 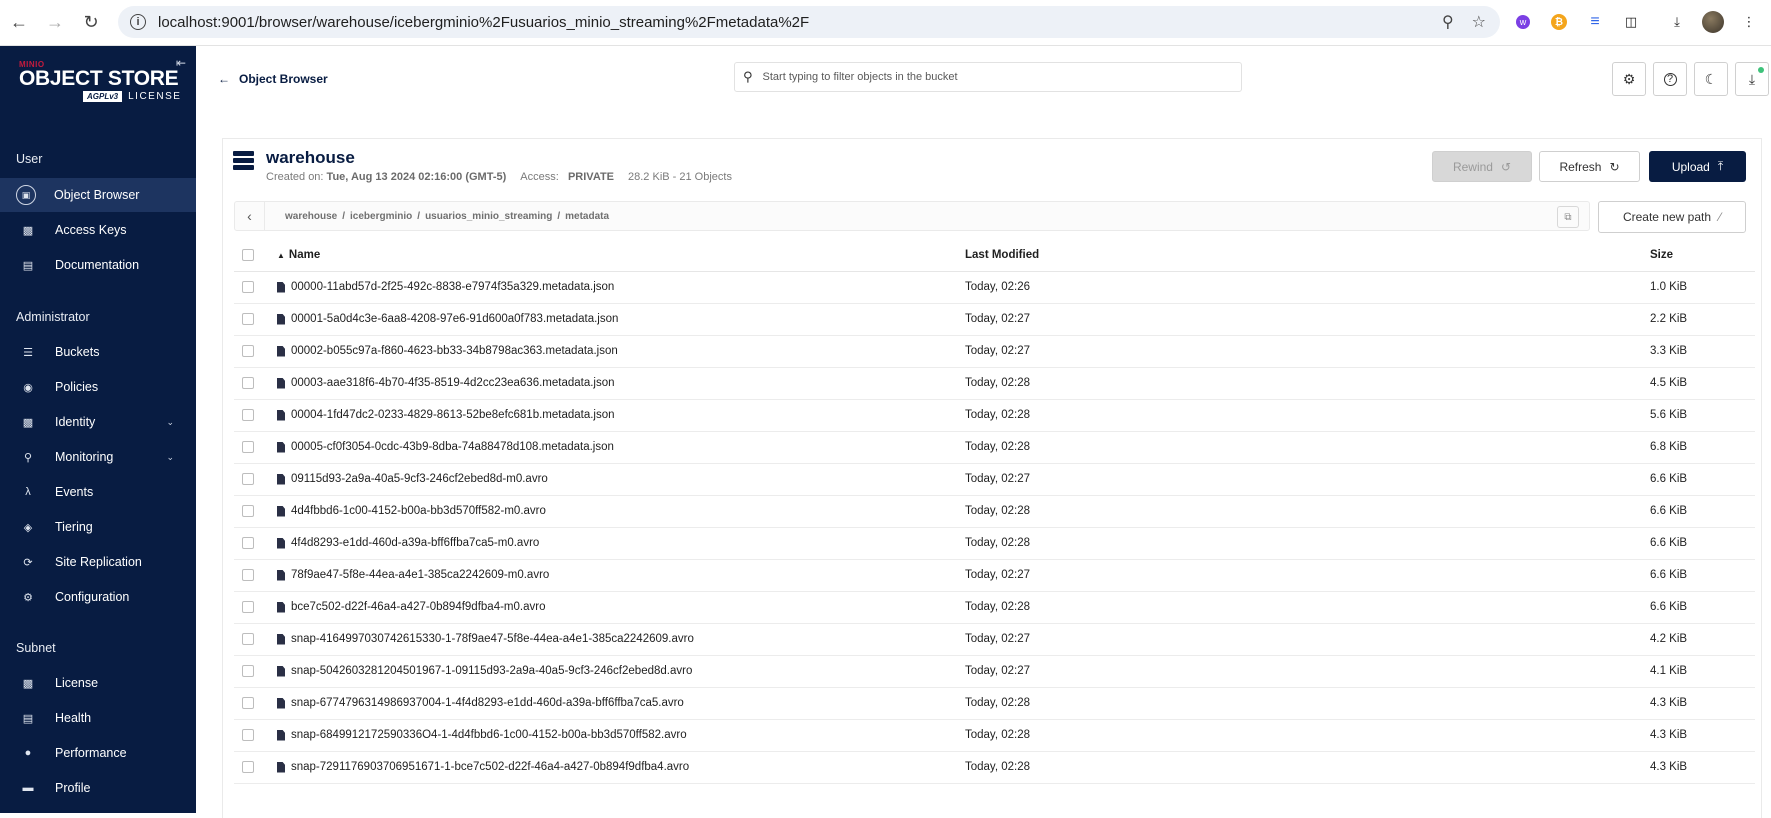 I want to click on extension-orange-icon: ₿, so click(x=1559, y=22).